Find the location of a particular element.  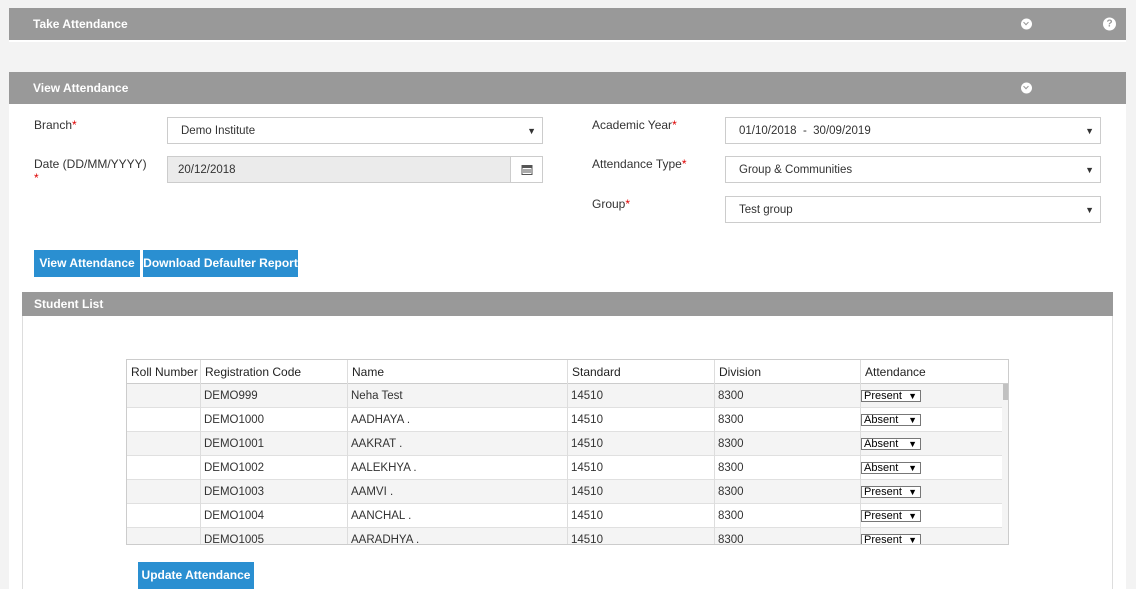

calendar-icon is located at coordinates (526, 169).